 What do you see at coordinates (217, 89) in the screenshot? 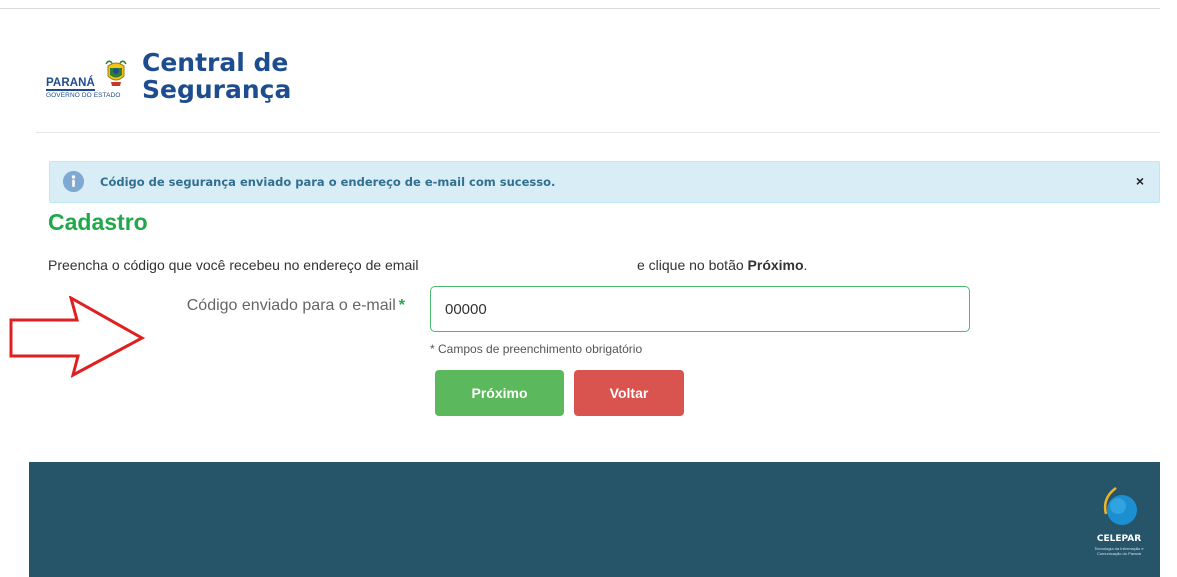
I see `app-title-line2: Segurança` at bounding box center [217, 89].